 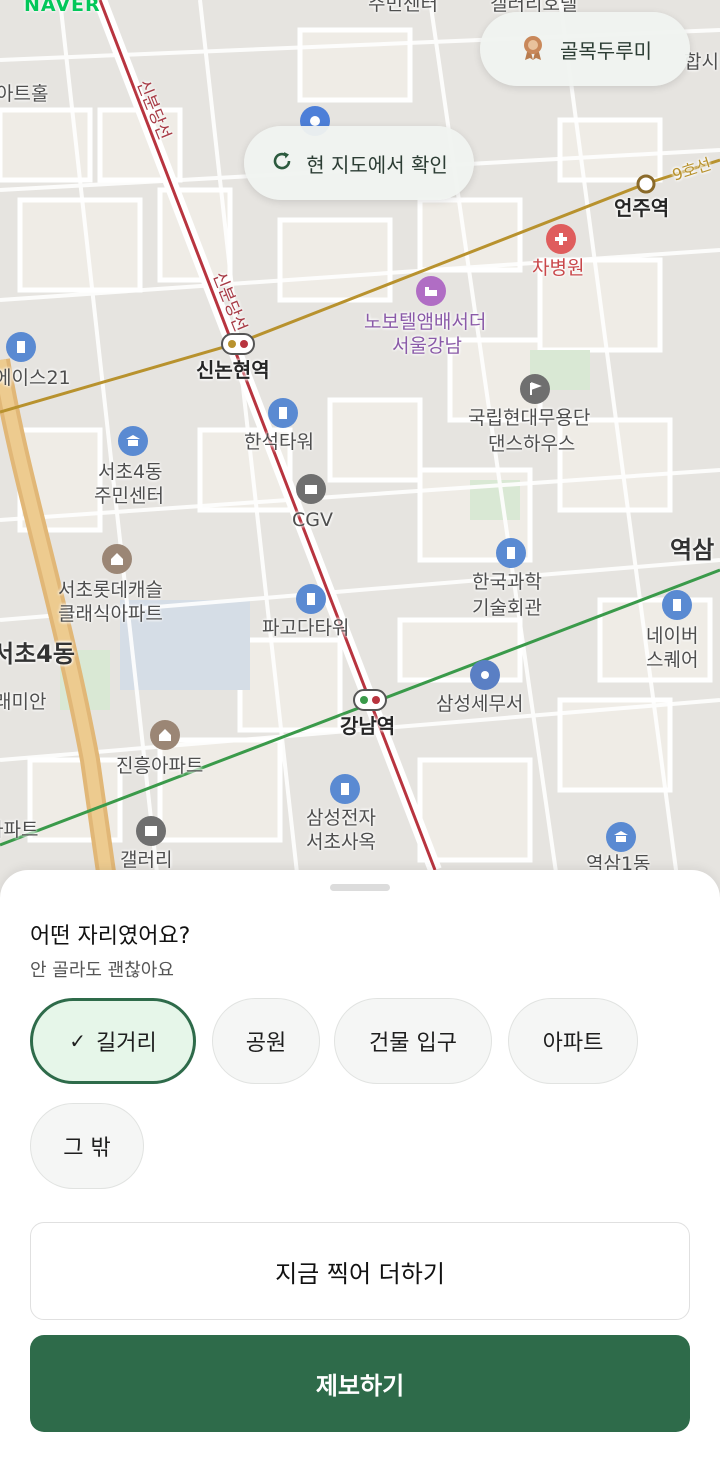 What do you see at coordinates (532, 444) in the screenshot?
I see `map-label: 댄스하우스` at bounding box center [532, 444].